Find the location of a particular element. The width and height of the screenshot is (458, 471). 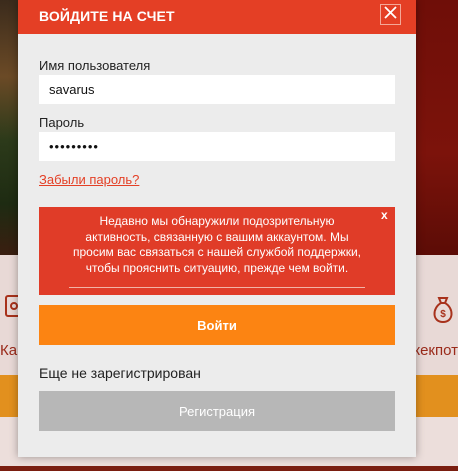

alert-underline is located at coordinates (217, 287).